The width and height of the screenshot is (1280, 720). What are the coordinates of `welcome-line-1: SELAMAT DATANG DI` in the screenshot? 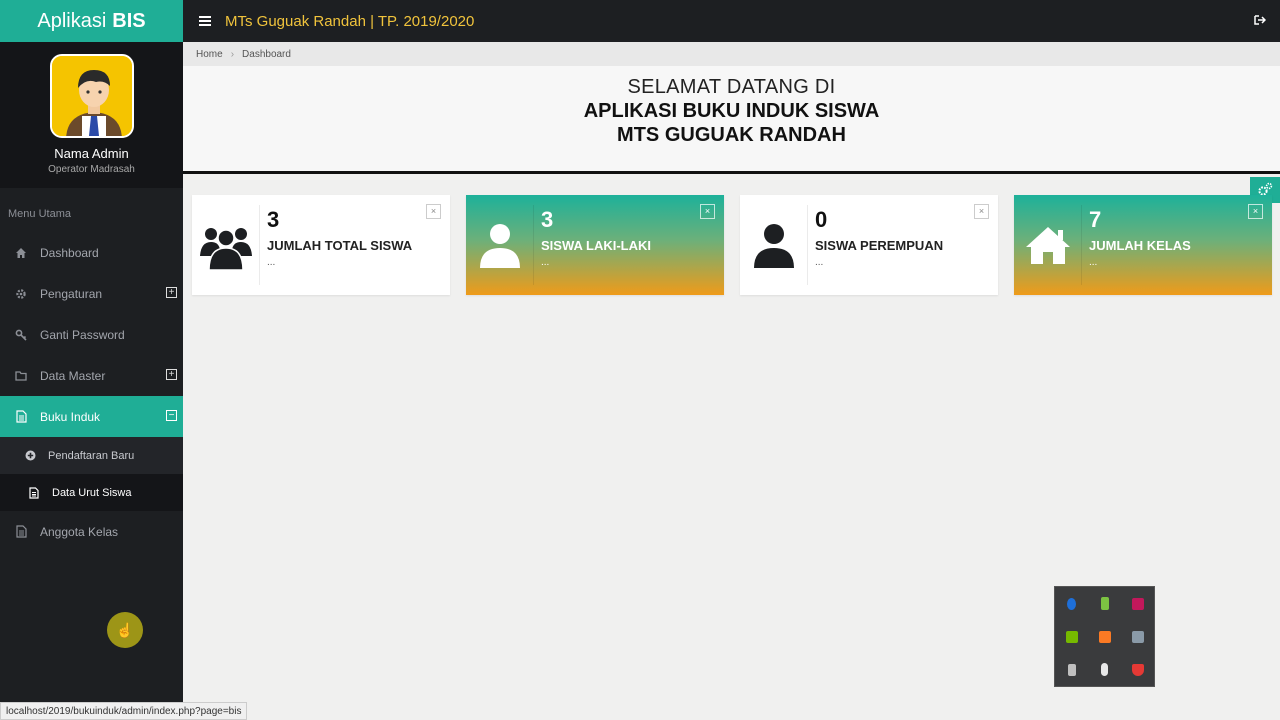 It's located at (731, 87).